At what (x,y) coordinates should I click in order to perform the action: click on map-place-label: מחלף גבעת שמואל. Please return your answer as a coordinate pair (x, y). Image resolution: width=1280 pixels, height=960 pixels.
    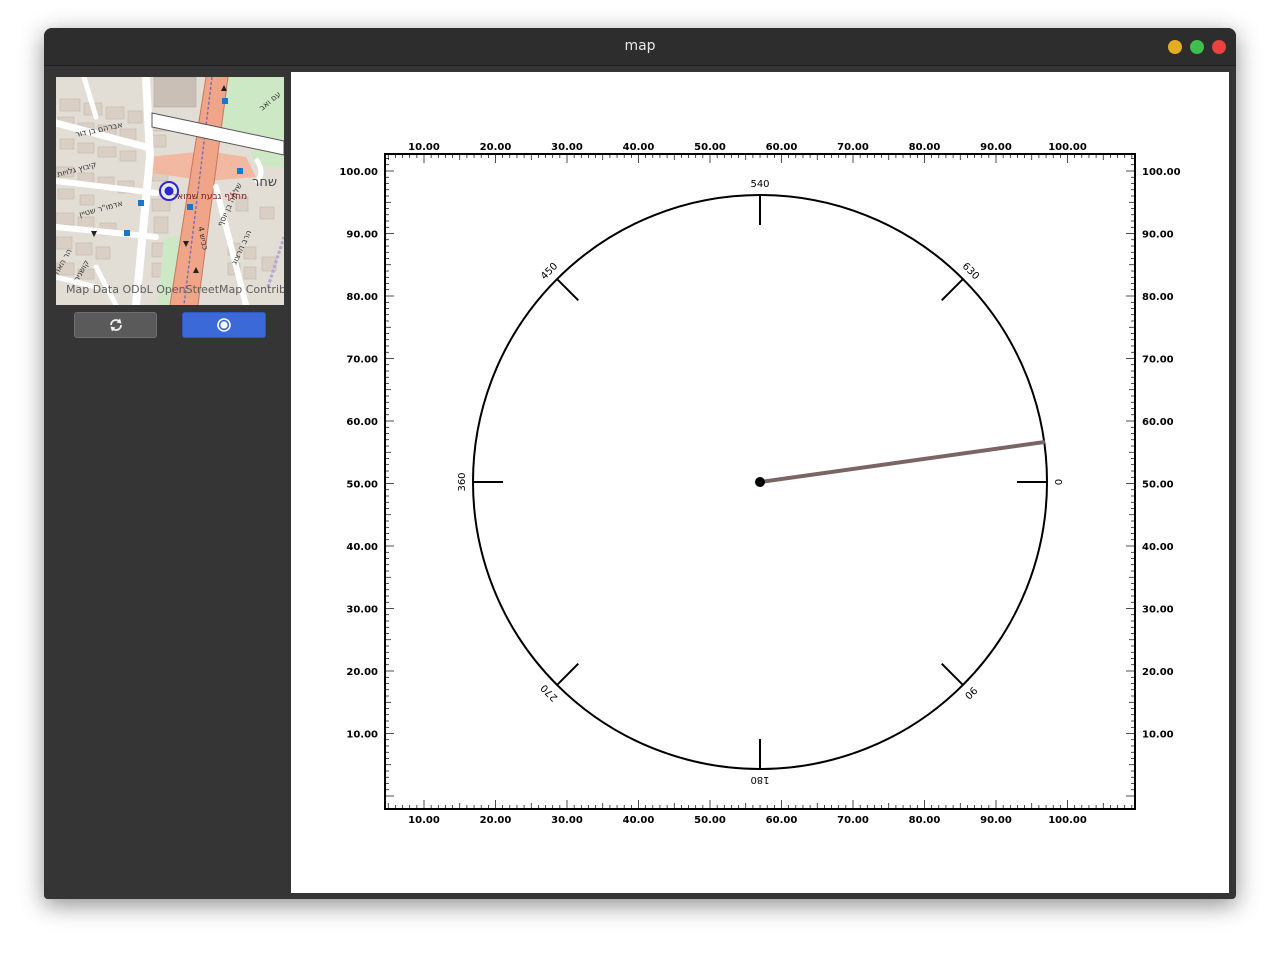
    Looking at the image, I should click on (209, 197).